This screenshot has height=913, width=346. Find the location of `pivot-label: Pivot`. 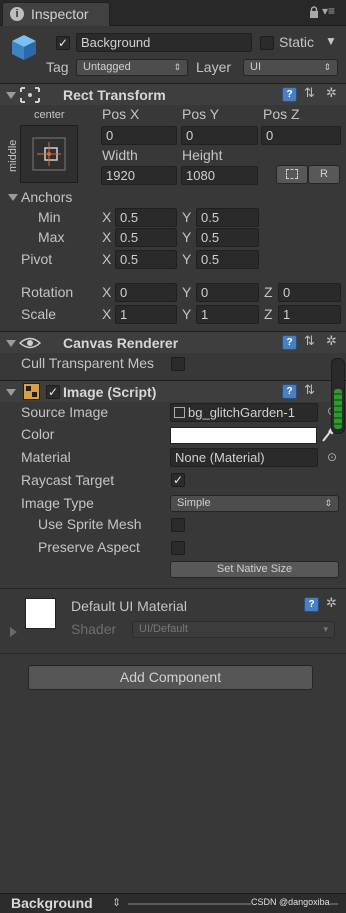

pivot-label: Pivot is located at coordinates (37, 259).